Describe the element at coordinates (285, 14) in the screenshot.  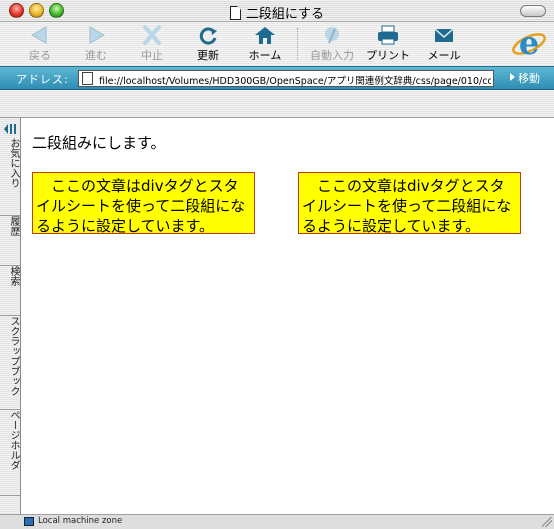
I see `window-title: 二段組にする` at that location.